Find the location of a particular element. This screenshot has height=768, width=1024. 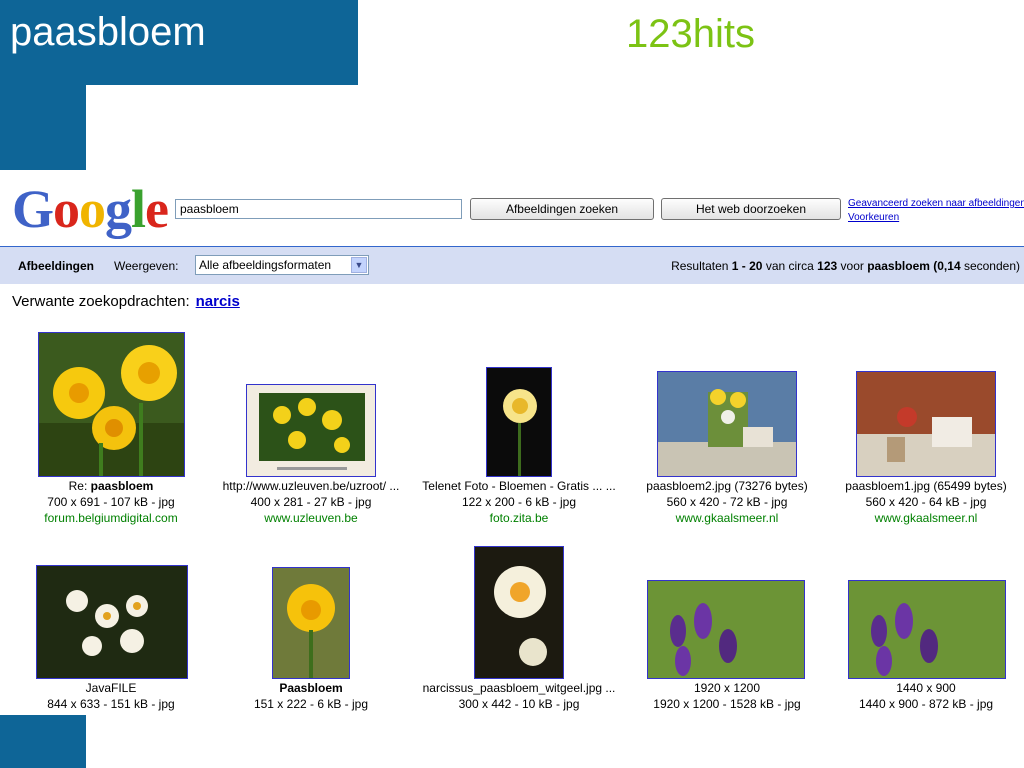

flowers-card-image is located at coordinates (311, 430).